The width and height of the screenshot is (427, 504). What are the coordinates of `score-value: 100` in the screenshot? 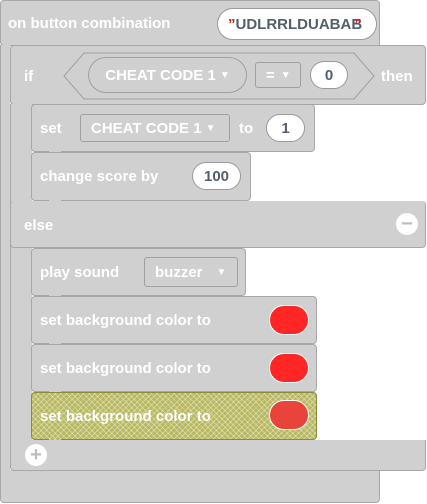 It's located at (216, 176).